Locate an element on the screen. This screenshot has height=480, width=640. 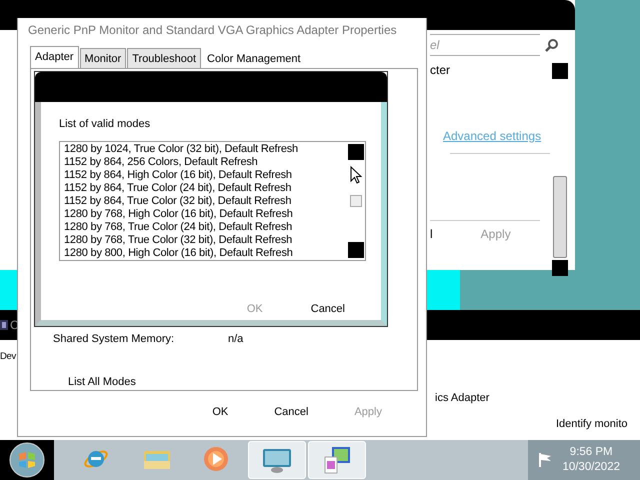
list-all-modes-button: List All Modes is located at coordinates (102, 382).